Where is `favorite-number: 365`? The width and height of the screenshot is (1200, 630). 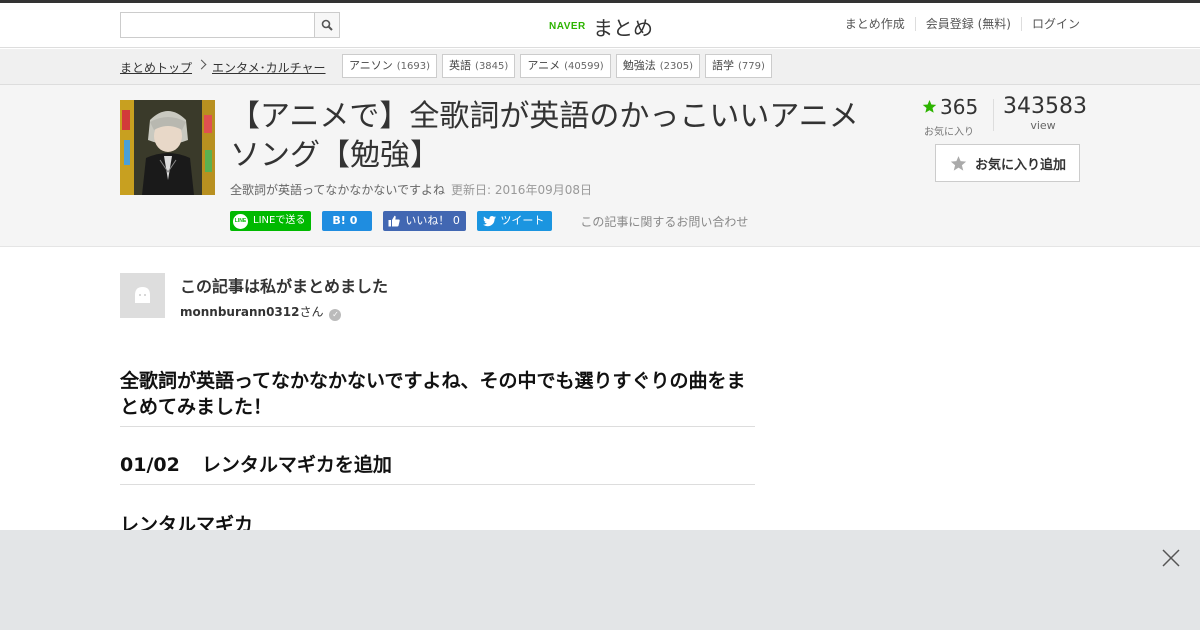
favorite-number: 365 is located at coordinates (959, 107).